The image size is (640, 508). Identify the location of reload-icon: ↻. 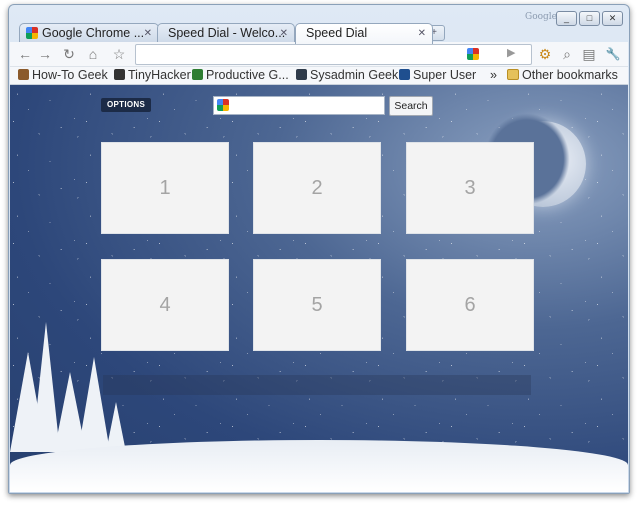
(69, 54).